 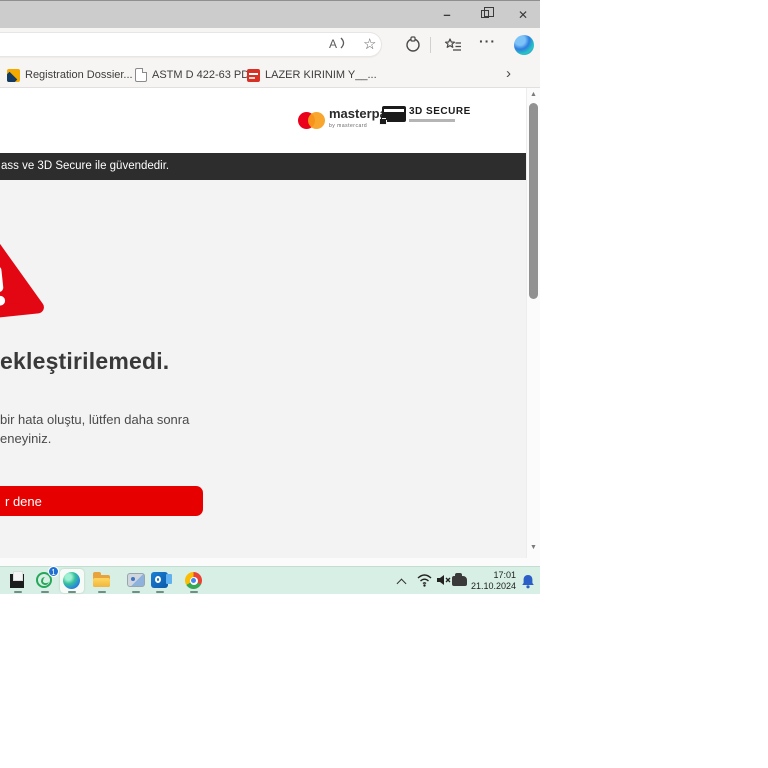 I want to click on error-message-line1: bir hata oluştu, lütfen daha sonra, so click(x=95, y=419).